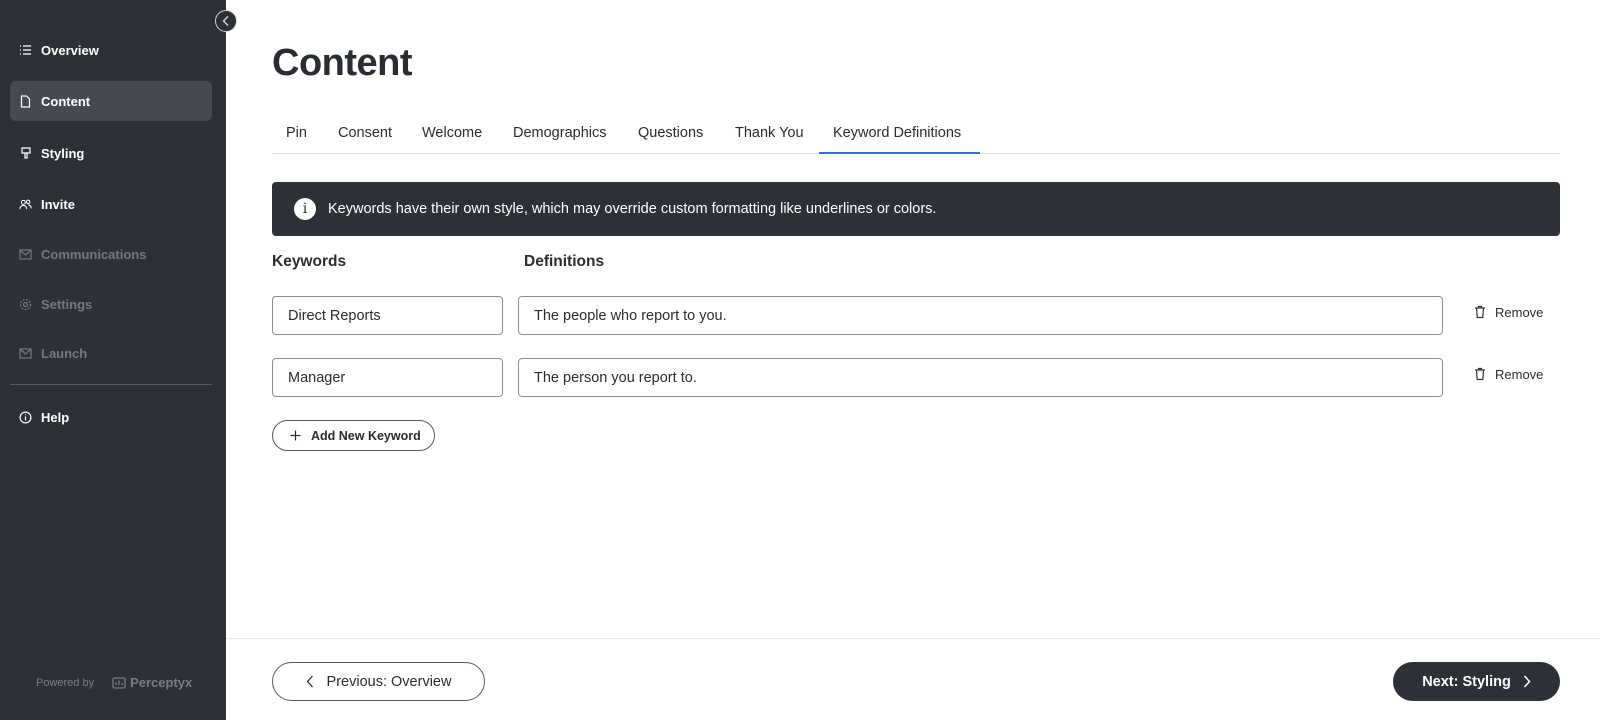 The height and width of the screenshot is (720, 1600). What do you see at coordinates (63, 153) in the screenshot?
I see `sidebar-item-label: Styling` at bounding box center [63, 153].